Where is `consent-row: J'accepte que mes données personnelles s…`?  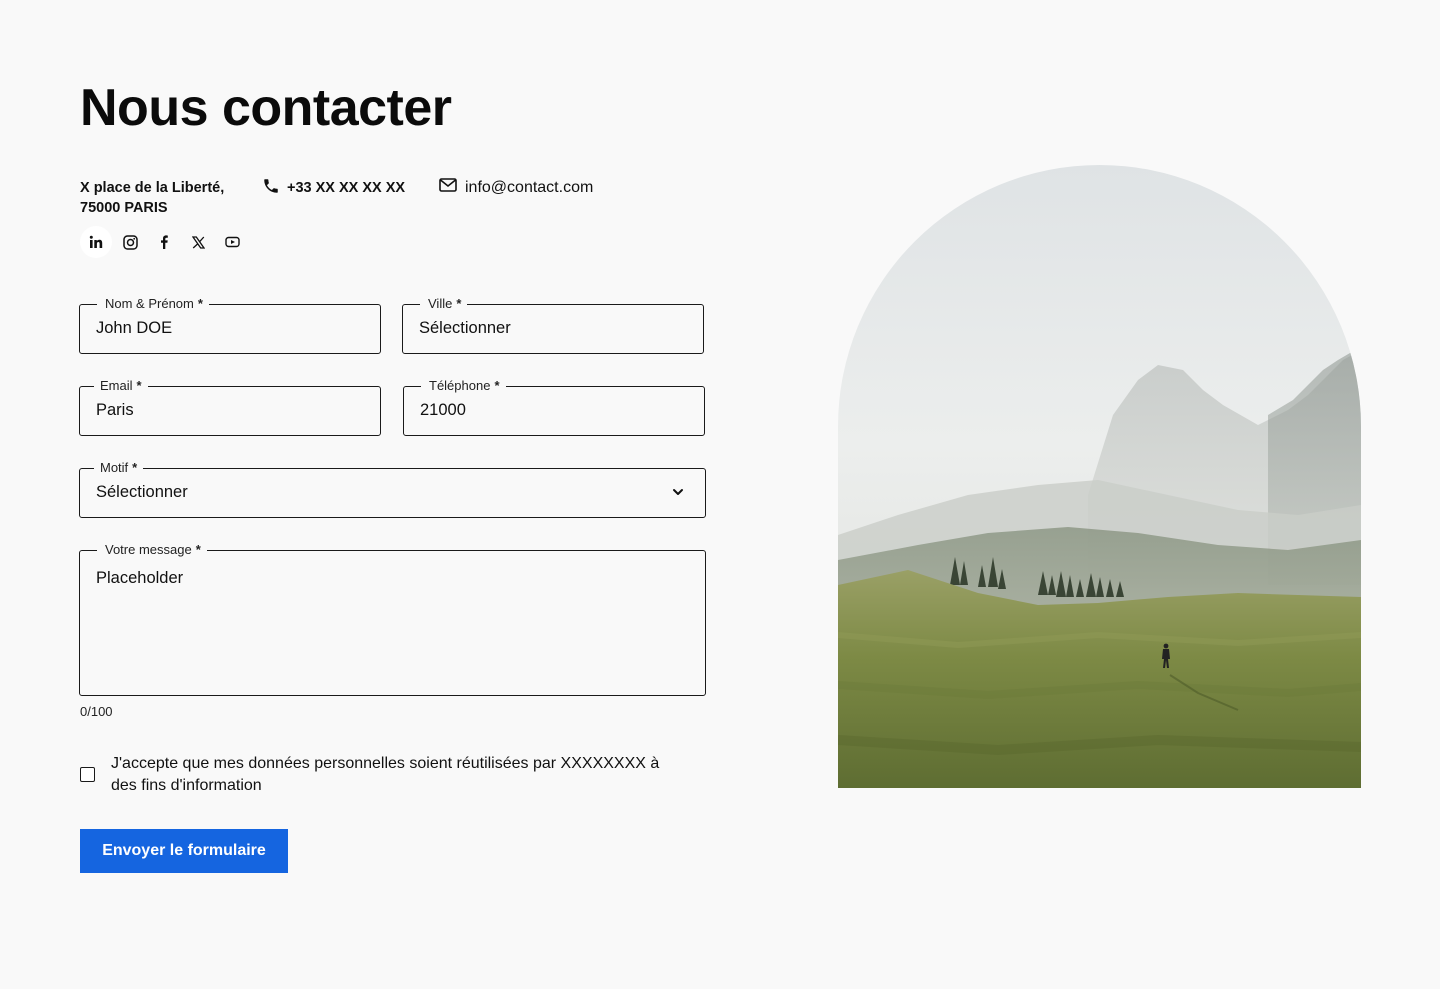
consent-row: J'accepte que mes données personnelles s… is located at coordinates (375, 775).